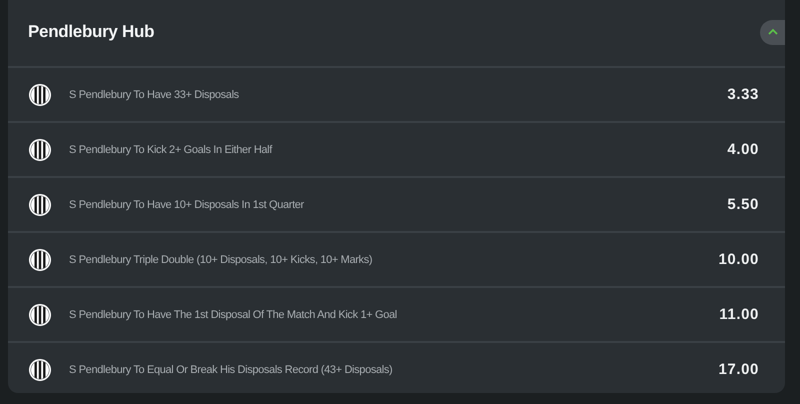  Describe the element at coordinates (154, 94) in the screenshot. I see `market-label: S Pendlebury To Have 33+ Disposals` at that location.